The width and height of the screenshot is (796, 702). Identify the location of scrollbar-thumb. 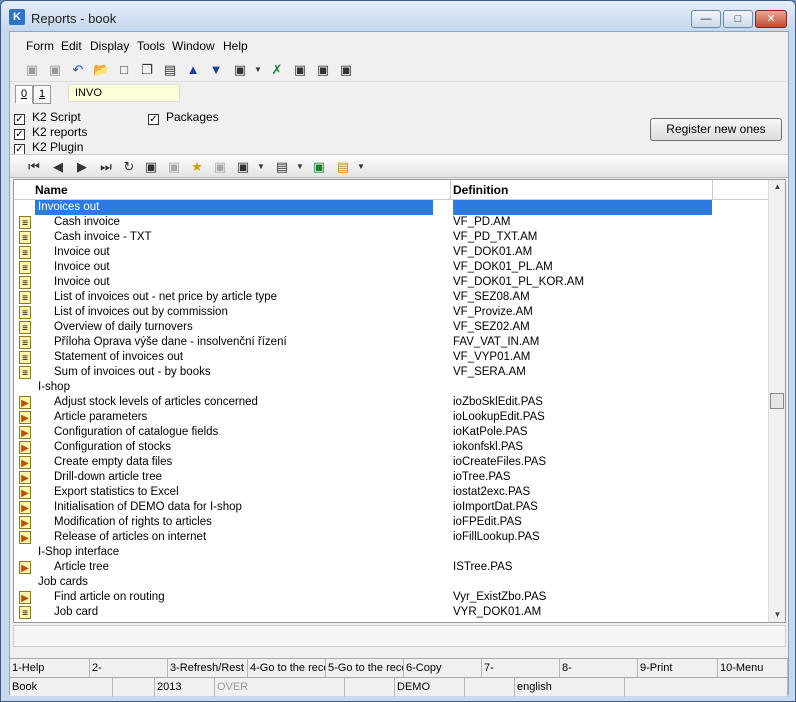
(777, 401).